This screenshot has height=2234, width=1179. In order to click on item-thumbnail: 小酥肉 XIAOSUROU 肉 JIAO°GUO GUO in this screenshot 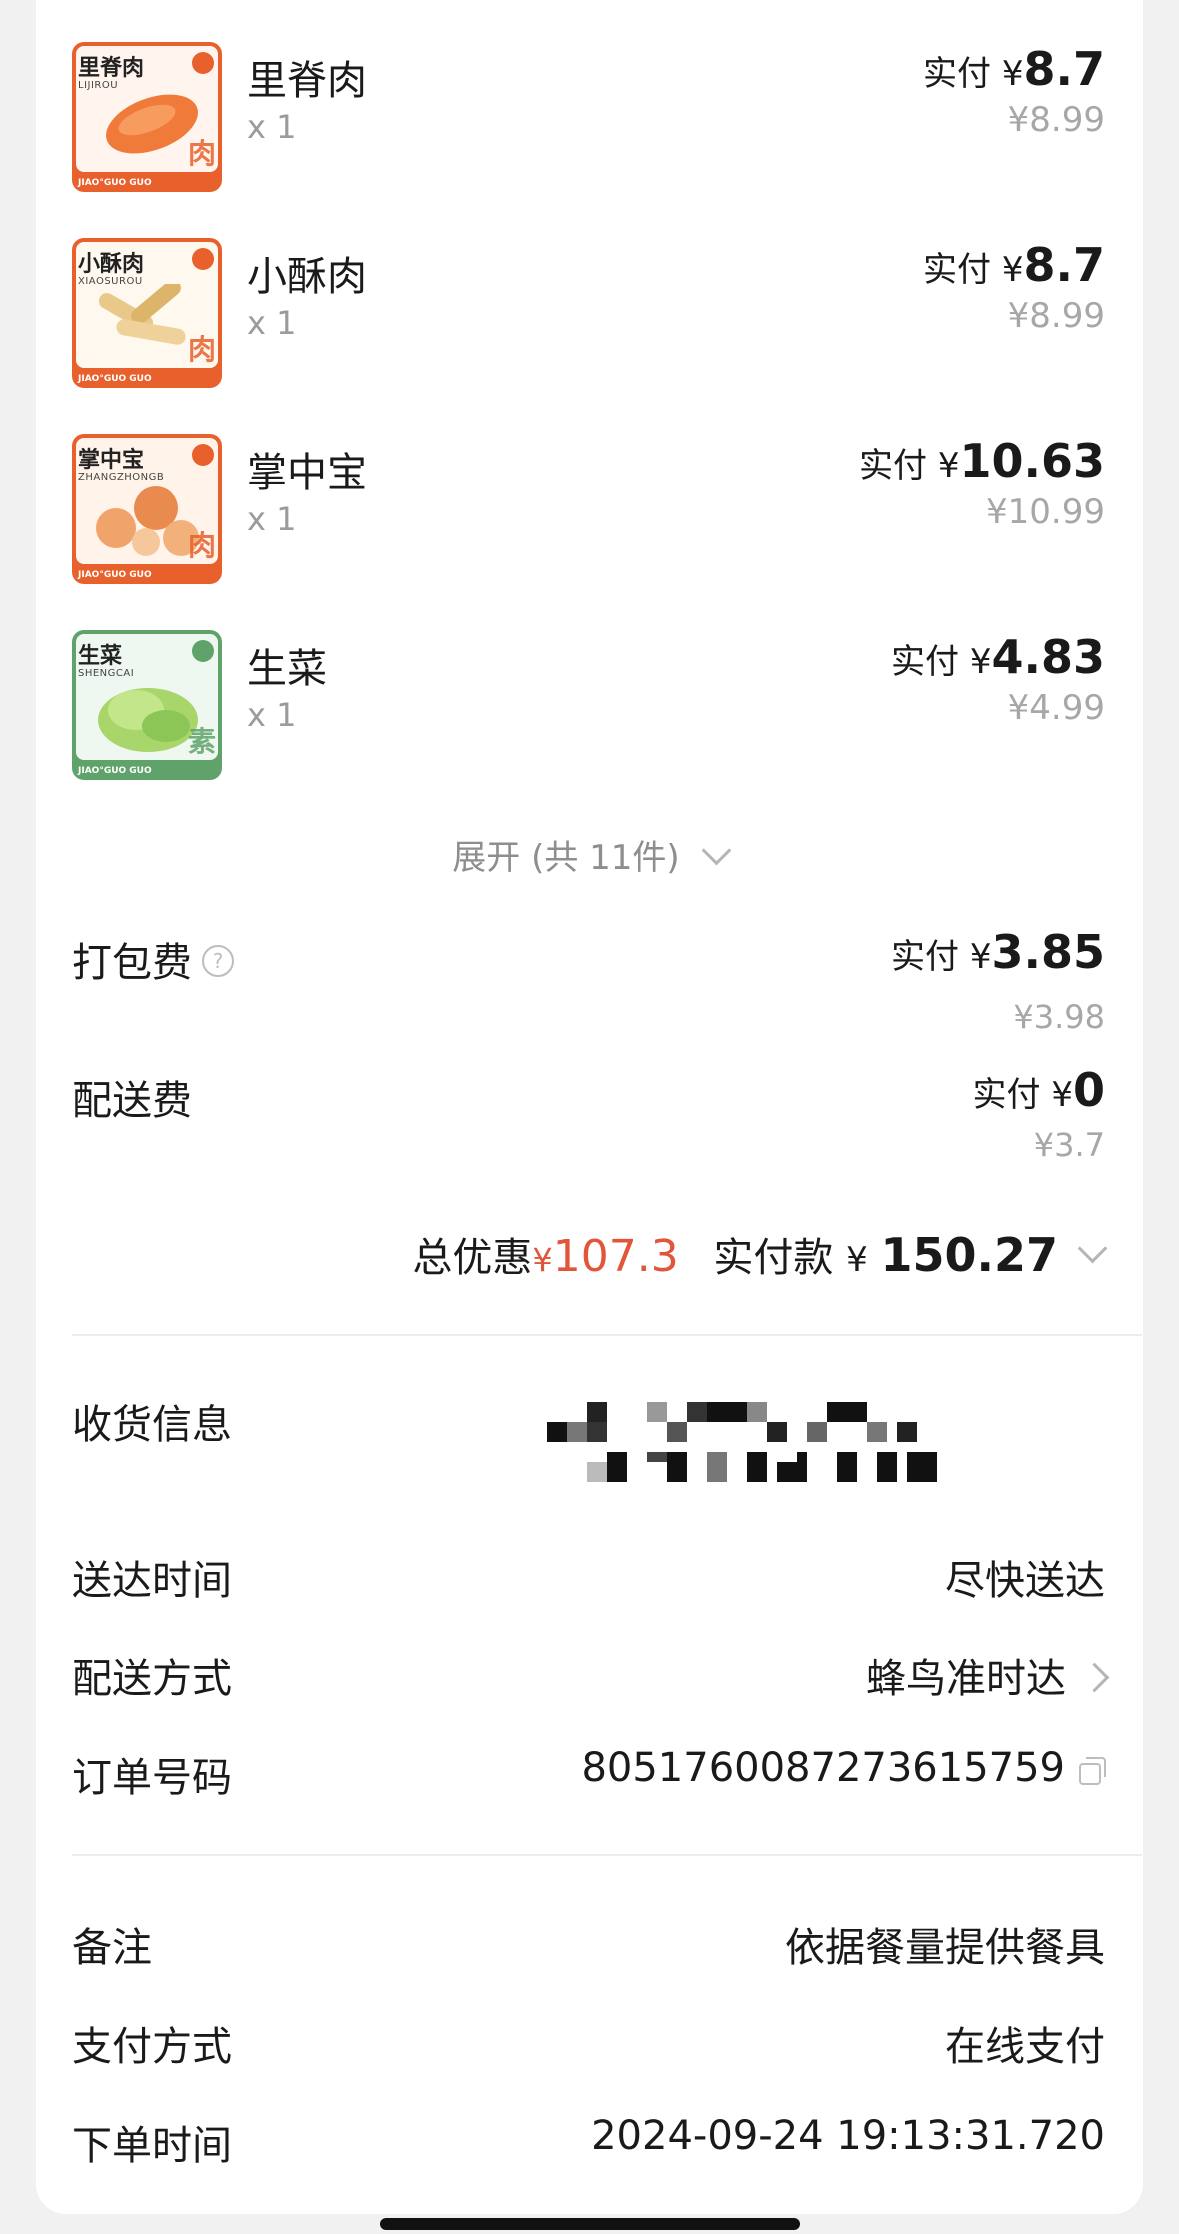, I will do `click(147, 313)`.